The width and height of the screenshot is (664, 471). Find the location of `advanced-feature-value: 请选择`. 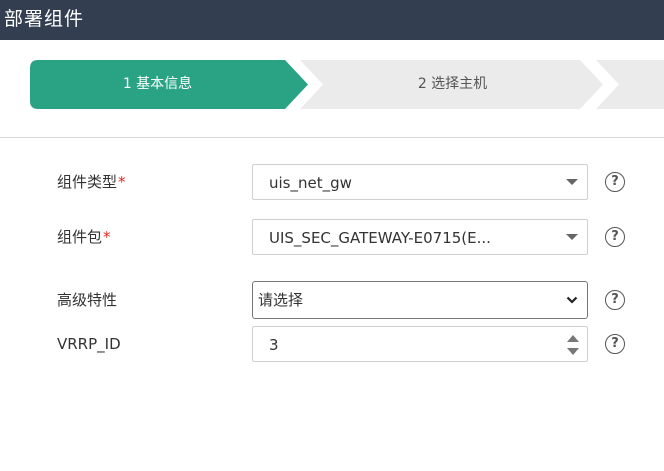

advanced-feature-value: 请选择 is located at coordinates (281, 300).